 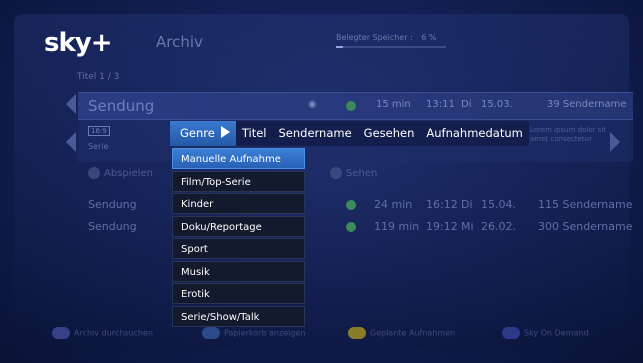 I want to click on filter-titel: Titel, so click(x=254, y=133).